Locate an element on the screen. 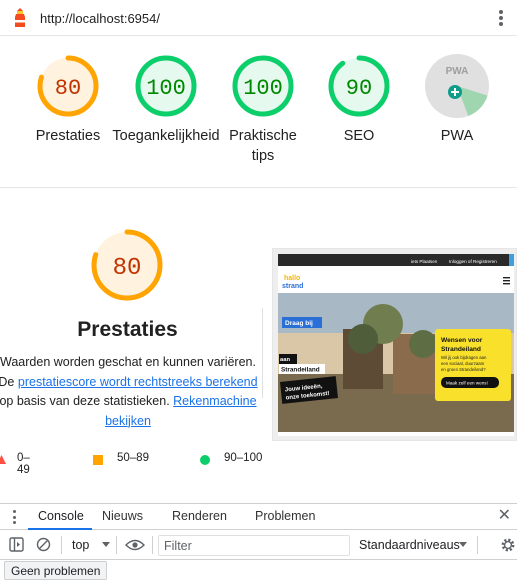  average-square-icon is located at coordinates (98, 460).